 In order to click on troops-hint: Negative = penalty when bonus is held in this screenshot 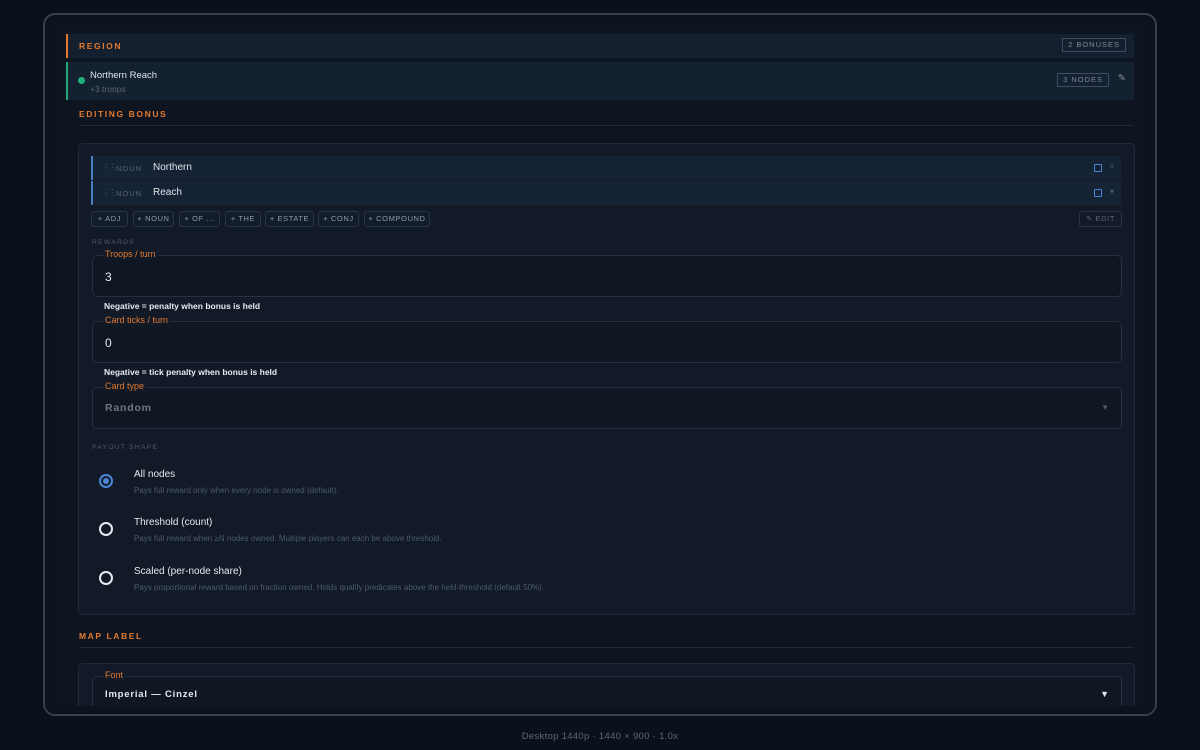, I will do `click(182, 306)`.